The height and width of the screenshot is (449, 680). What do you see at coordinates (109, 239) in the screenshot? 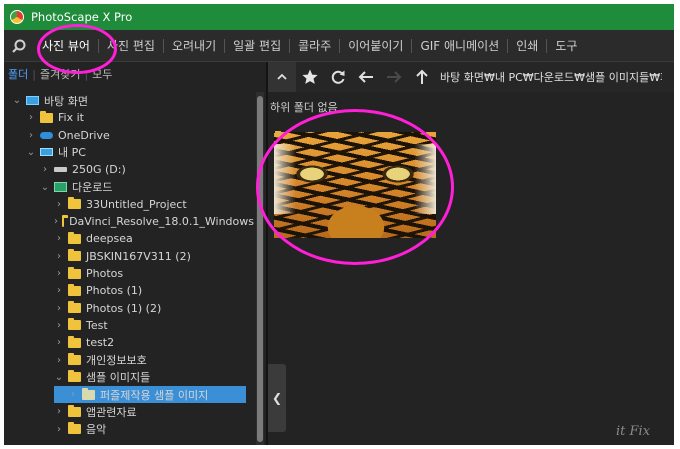
I see `tree-item-label: deepsea` at bounding box center [109, 239].